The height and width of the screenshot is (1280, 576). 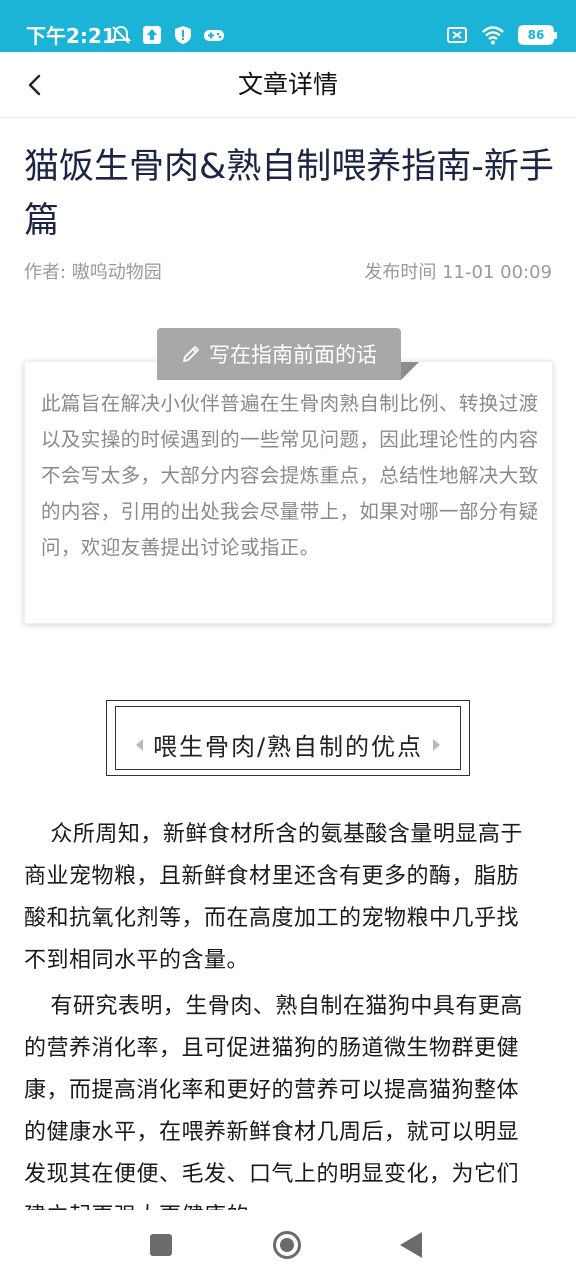 I want to click on section-heading-frame: 喂生骨肉/熟自制的优点, so click(x=288, y=738).